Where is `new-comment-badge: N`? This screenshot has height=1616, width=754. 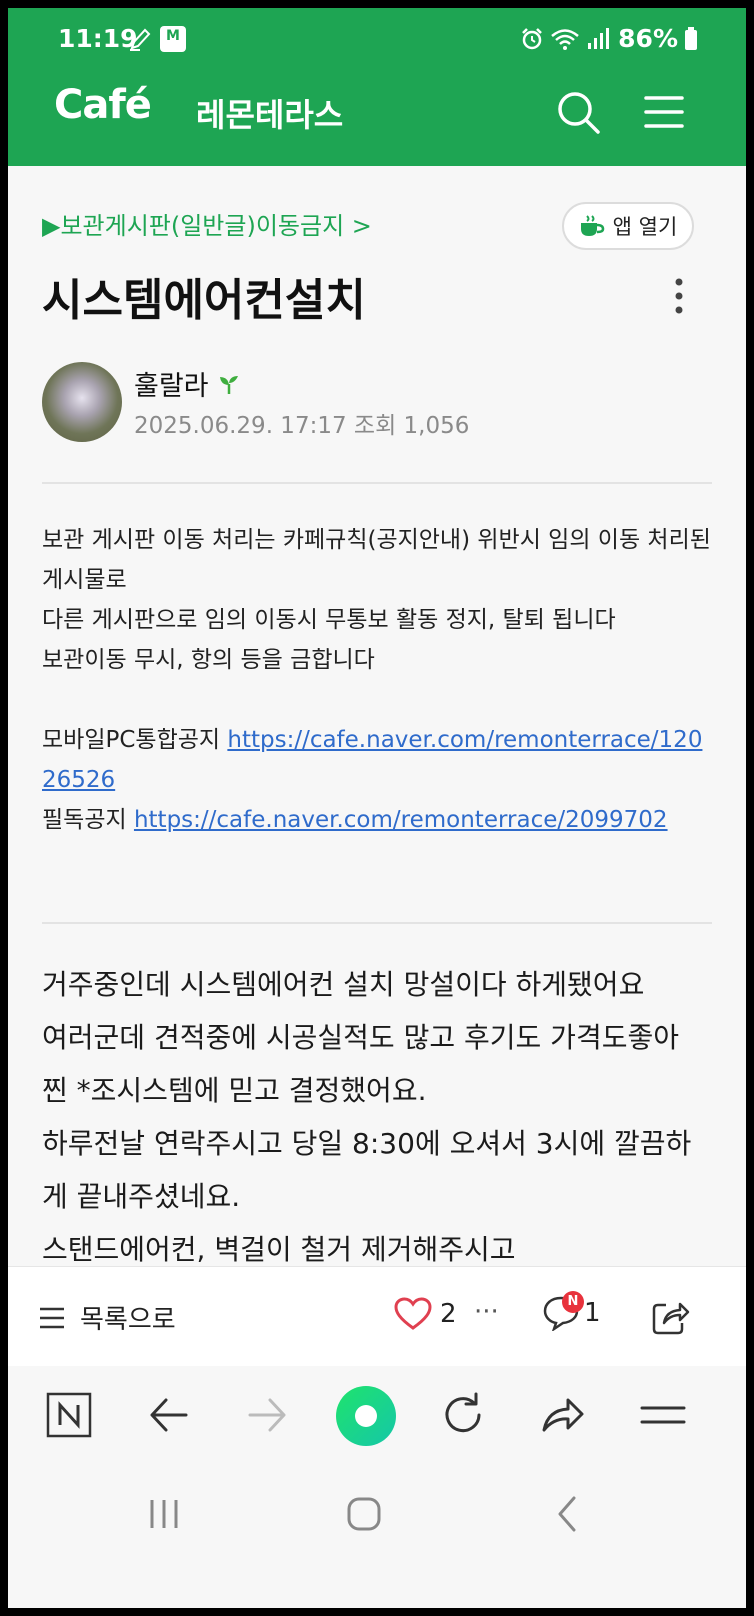
new-comment-badge: N is located at coordinates (573, 1302).